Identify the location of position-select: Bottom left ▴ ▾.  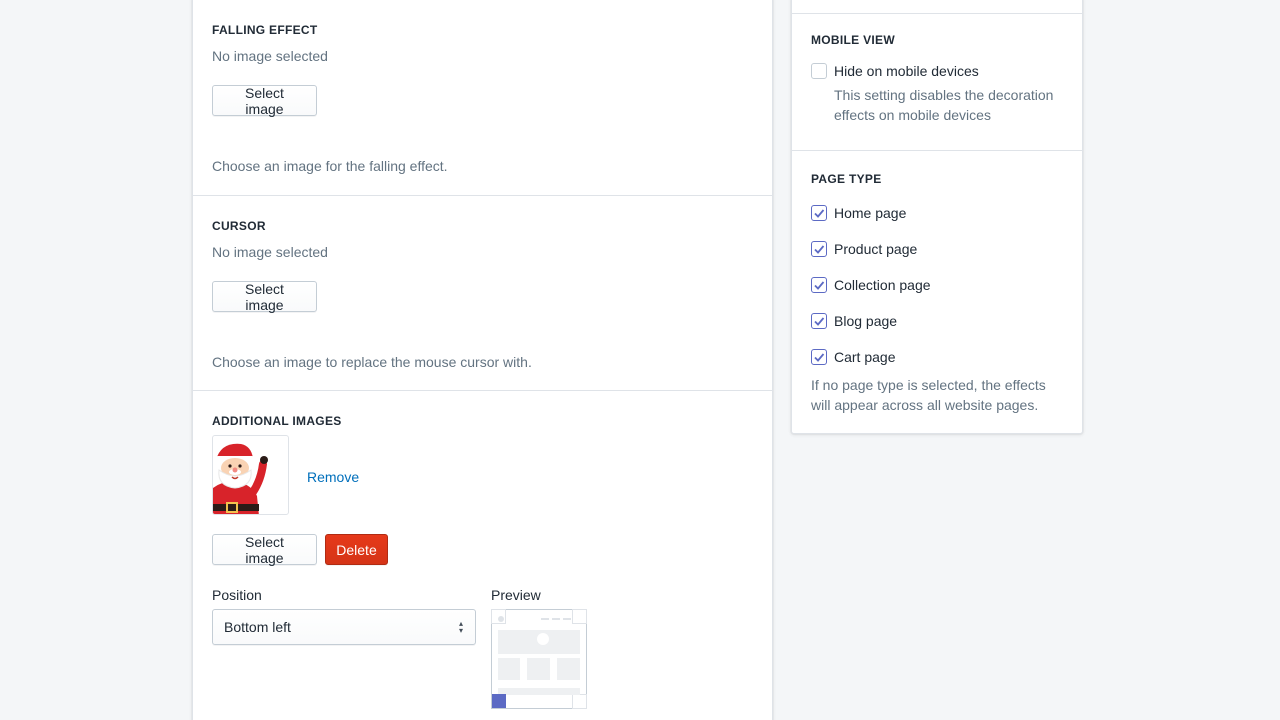
(344, 627).